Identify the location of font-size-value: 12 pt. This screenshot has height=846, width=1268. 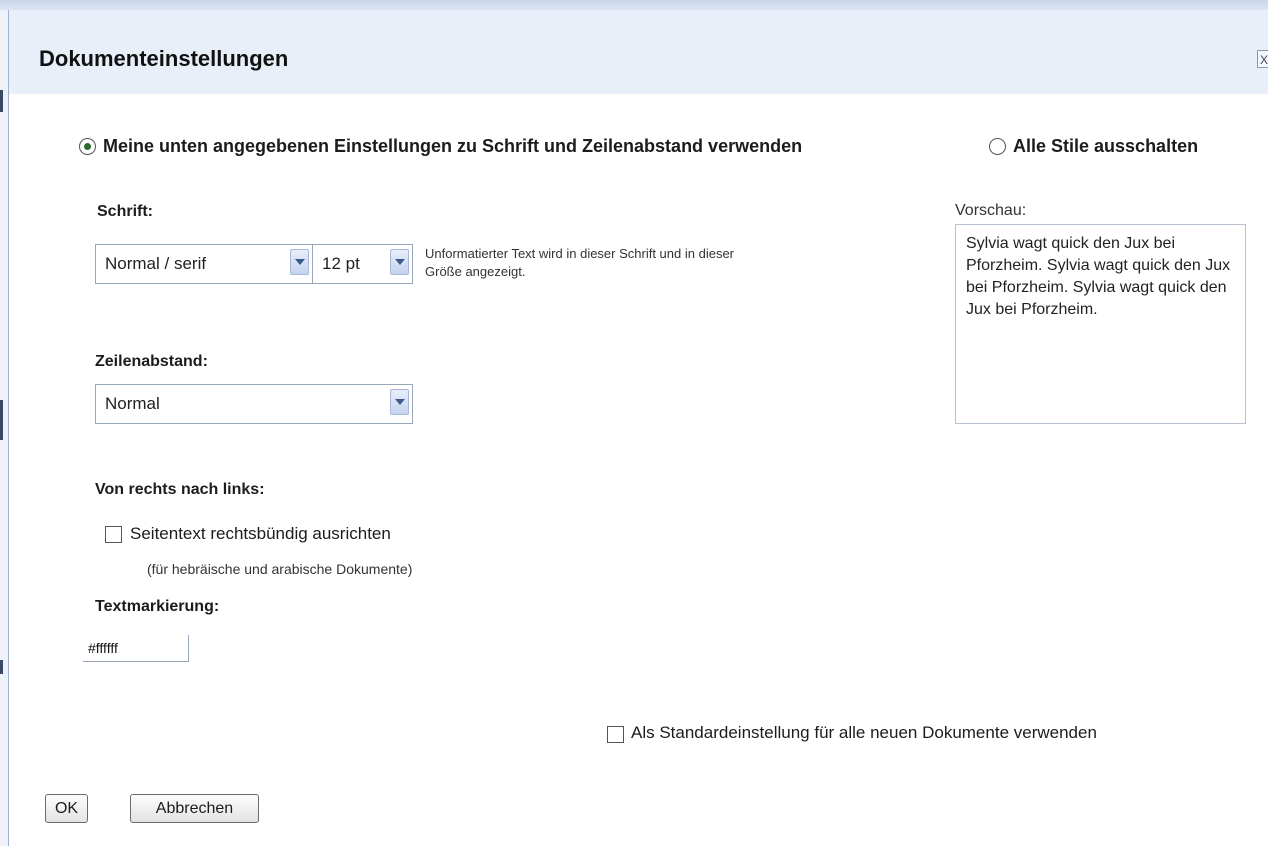
(341, 263).